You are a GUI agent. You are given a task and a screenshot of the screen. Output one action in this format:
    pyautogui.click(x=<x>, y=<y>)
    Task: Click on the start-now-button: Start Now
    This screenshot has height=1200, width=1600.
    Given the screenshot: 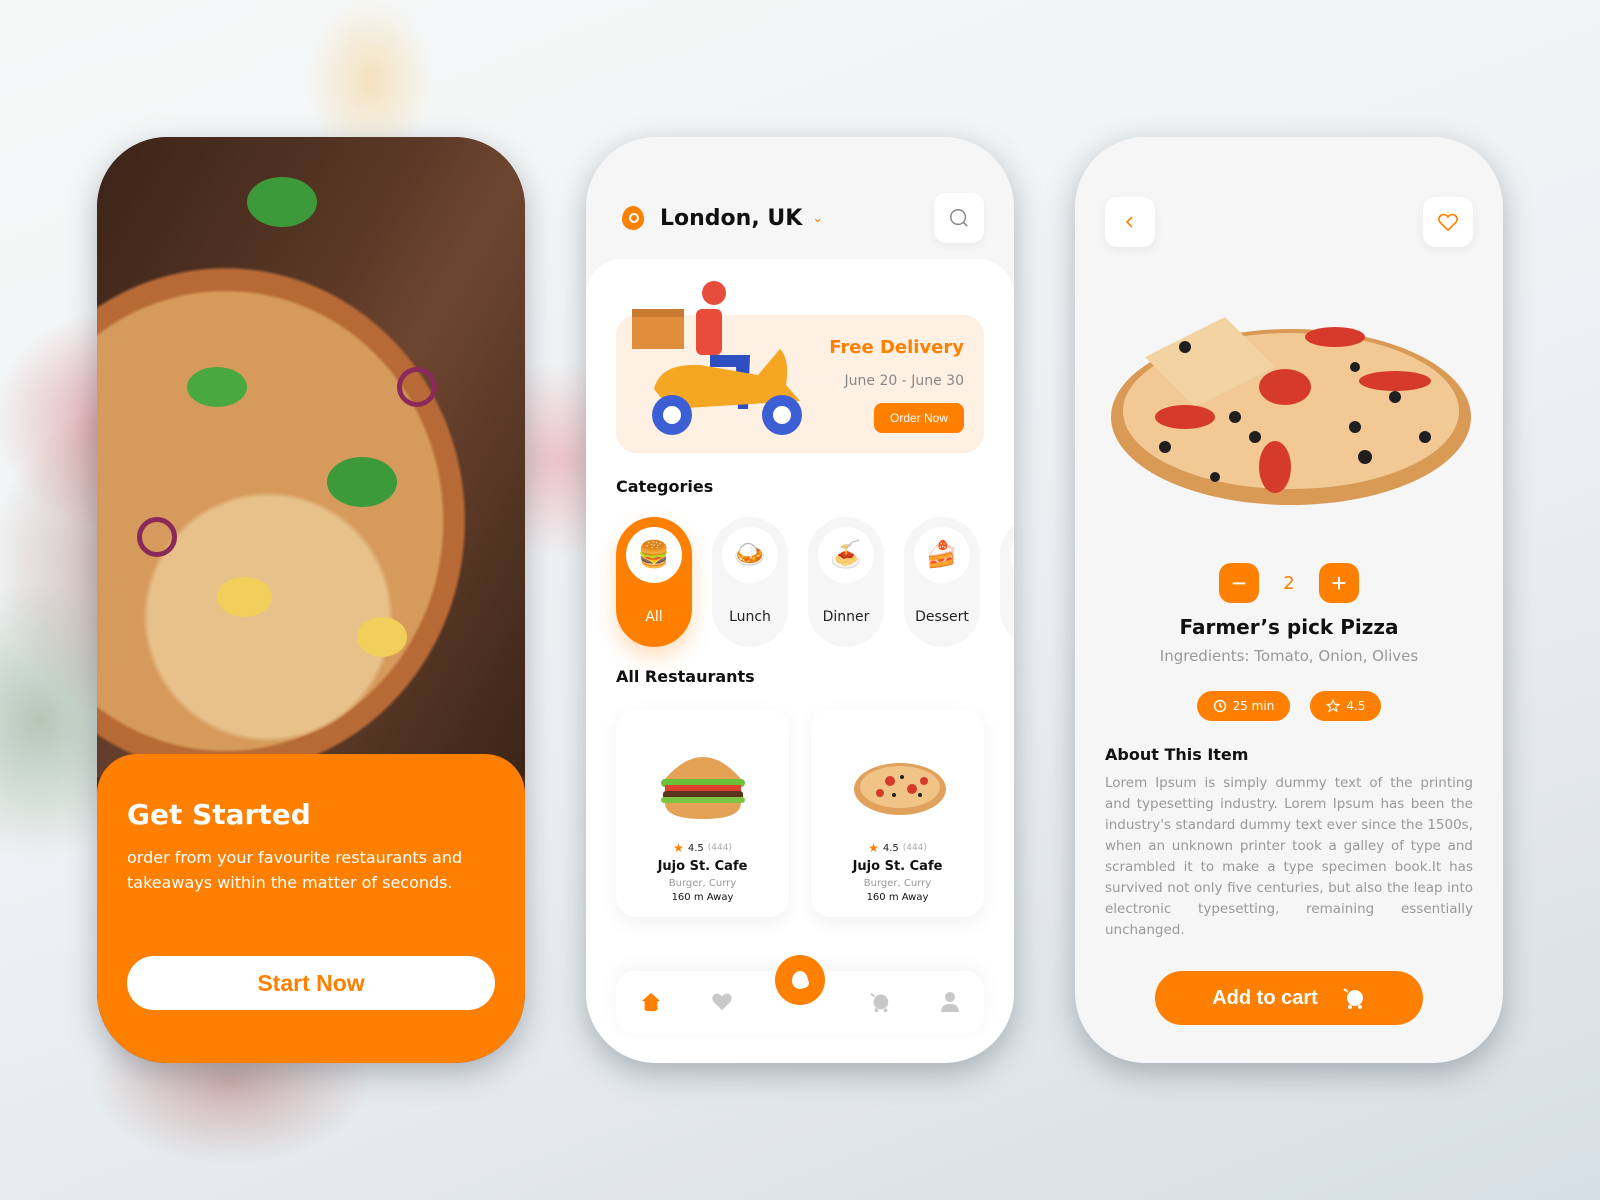 What is the action you would take?
    pyautogui.click(x=311, y=983)
    